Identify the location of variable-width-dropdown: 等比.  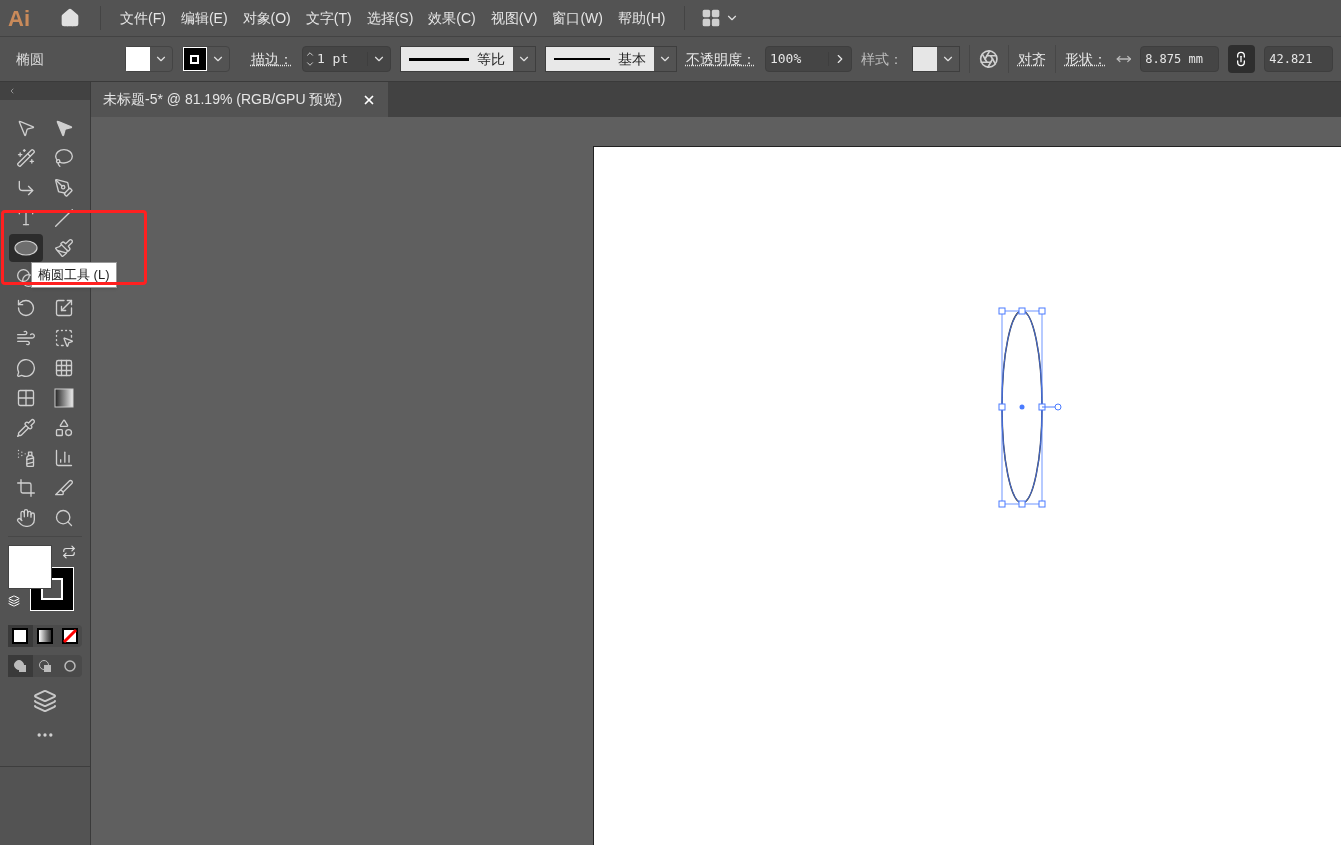
(467, 59).